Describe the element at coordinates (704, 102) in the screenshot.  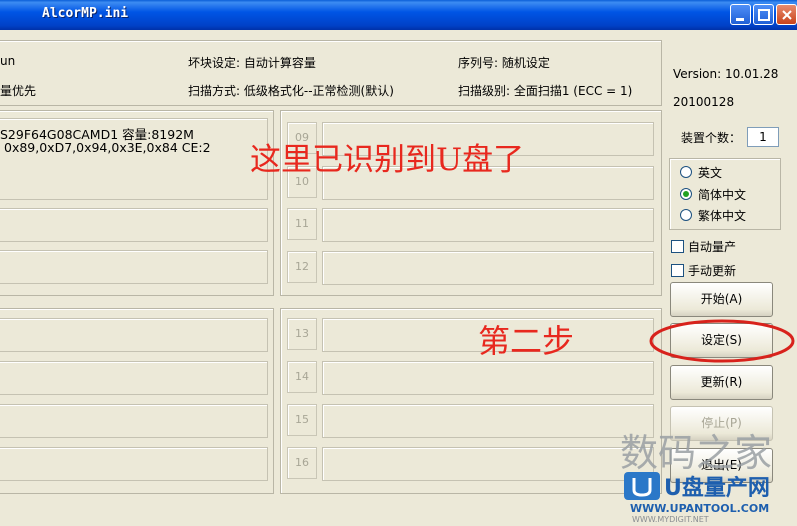
I see `version-date: 20100128` at that location.